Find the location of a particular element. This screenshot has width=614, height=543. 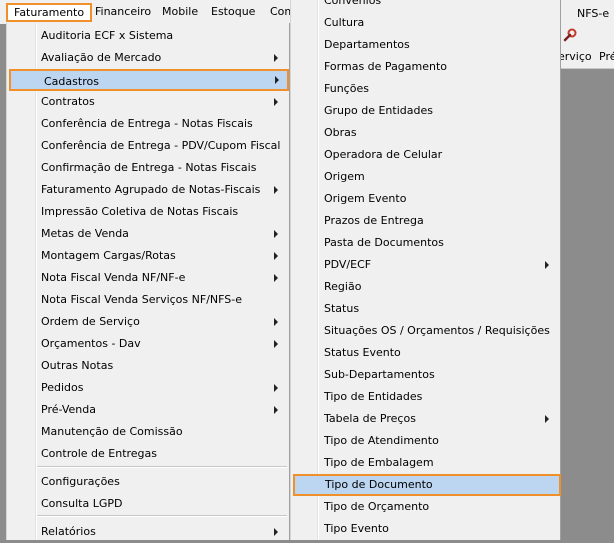

submenu-item-tipo-de-entidades: Tipo de Entidades is located at coordinates (425, 397).